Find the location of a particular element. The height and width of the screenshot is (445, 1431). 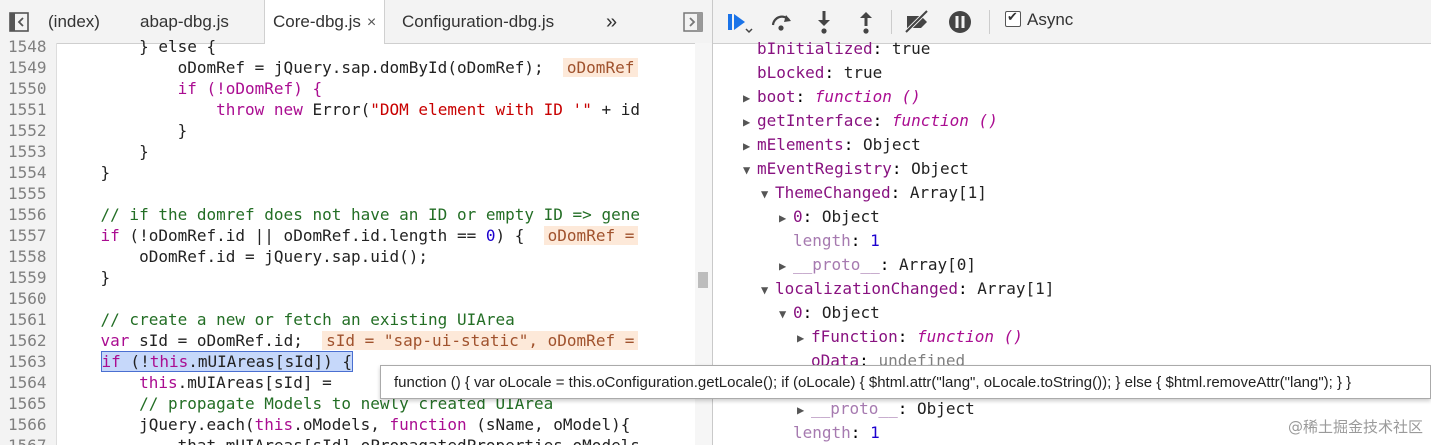

line-number: 1559 is located at coordinates (29, 277).